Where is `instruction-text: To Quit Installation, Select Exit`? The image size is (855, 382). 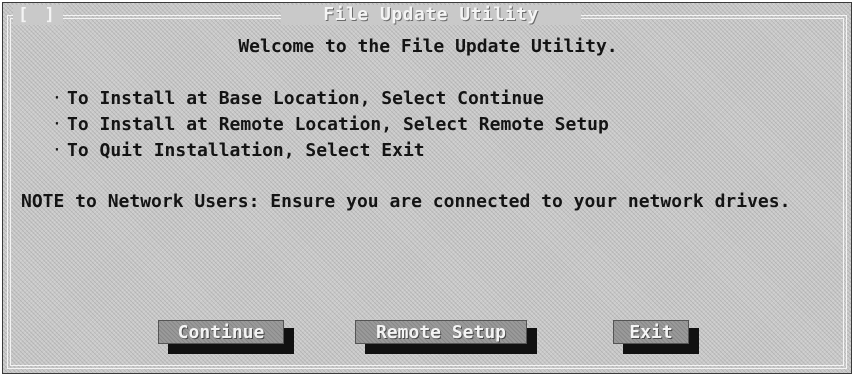 instruction-text: To Quit Installation, Select Exit is located at coordinates (246, 150).